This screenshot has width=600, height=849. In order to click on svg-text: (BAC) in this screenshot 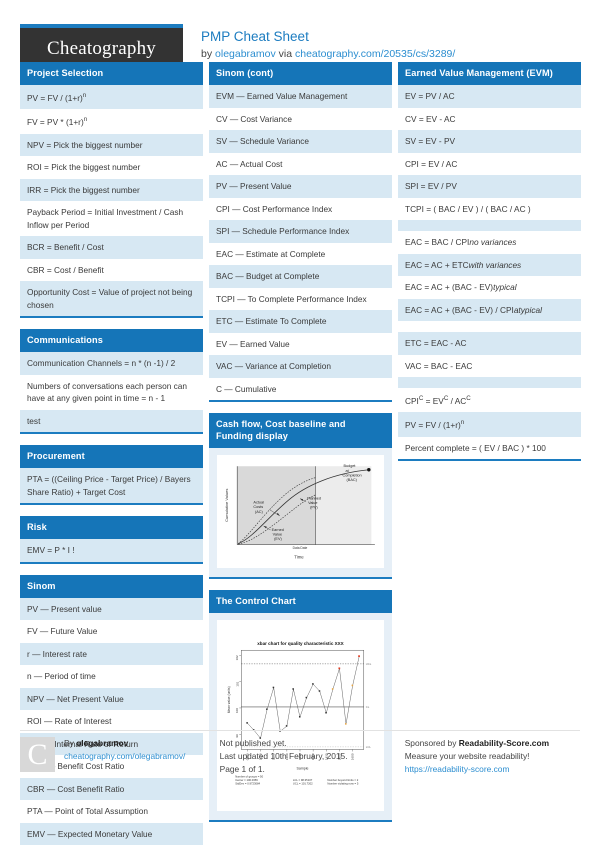, I will do `click(352, 480)`.